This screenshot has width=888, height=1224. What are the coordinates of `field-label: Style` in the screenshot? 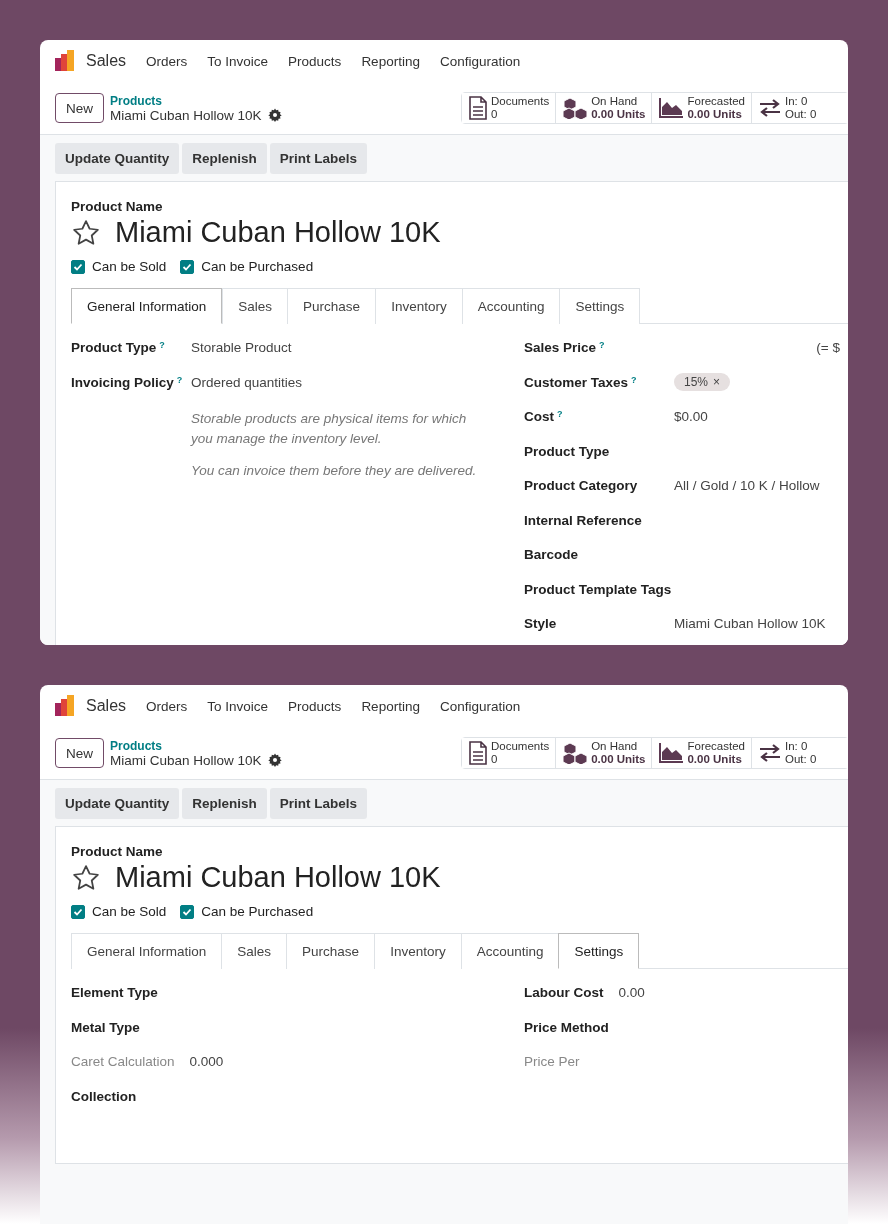 It's located at (540, 623).